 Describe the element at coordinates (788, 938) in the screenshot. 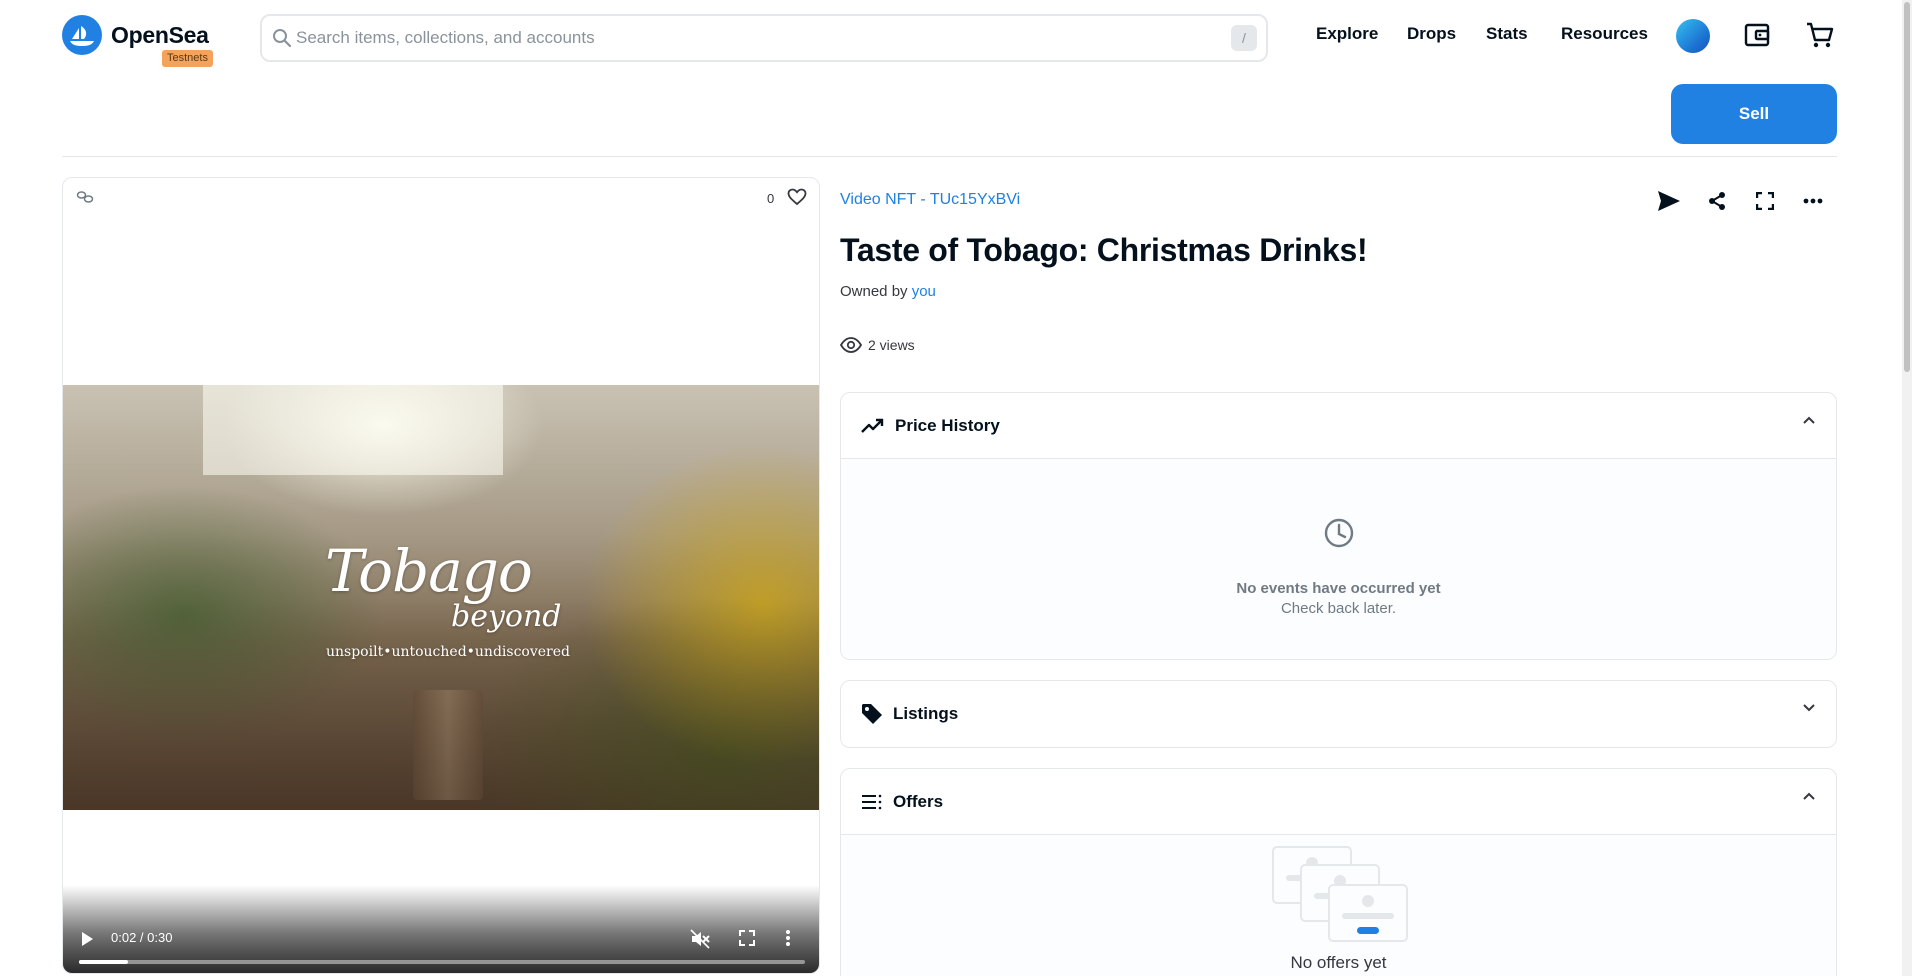

I see `video-menu-icon` at that location.